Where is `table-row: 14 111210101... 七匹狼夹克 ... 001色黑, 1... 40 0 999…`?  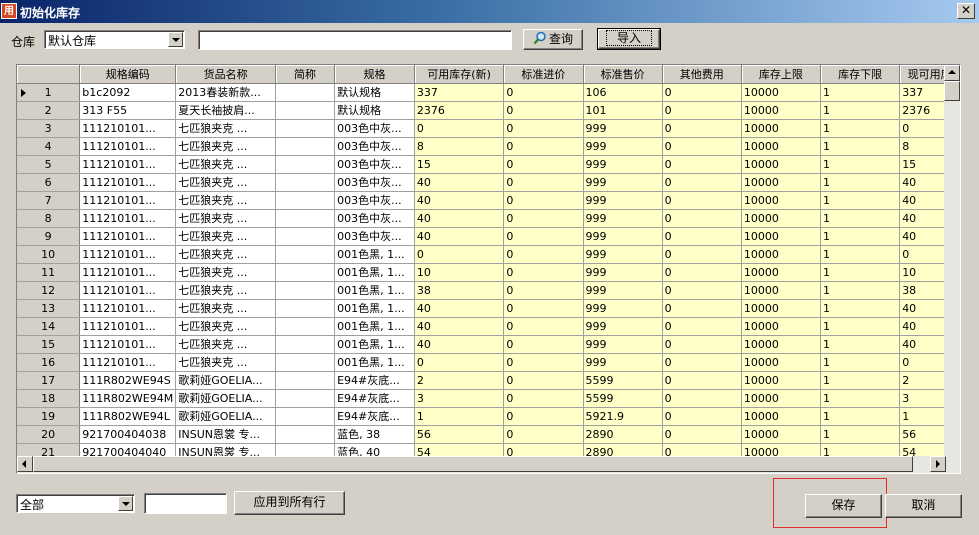 table-row: 14 111210101... 七匹狼夹克 ... 001色黑, 1... 40 0 999… is located at coordinates (488, 326).